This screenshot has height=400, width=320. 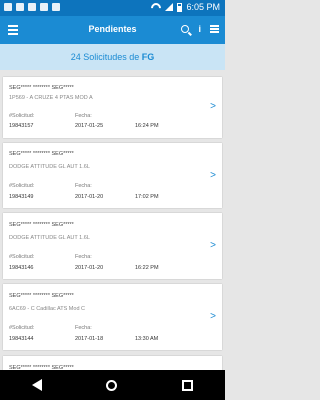 What do you see at coordinates (112, 30) in the screenshot?
I see `app-bar: Pendientes i` at bounding box center [112, 30].